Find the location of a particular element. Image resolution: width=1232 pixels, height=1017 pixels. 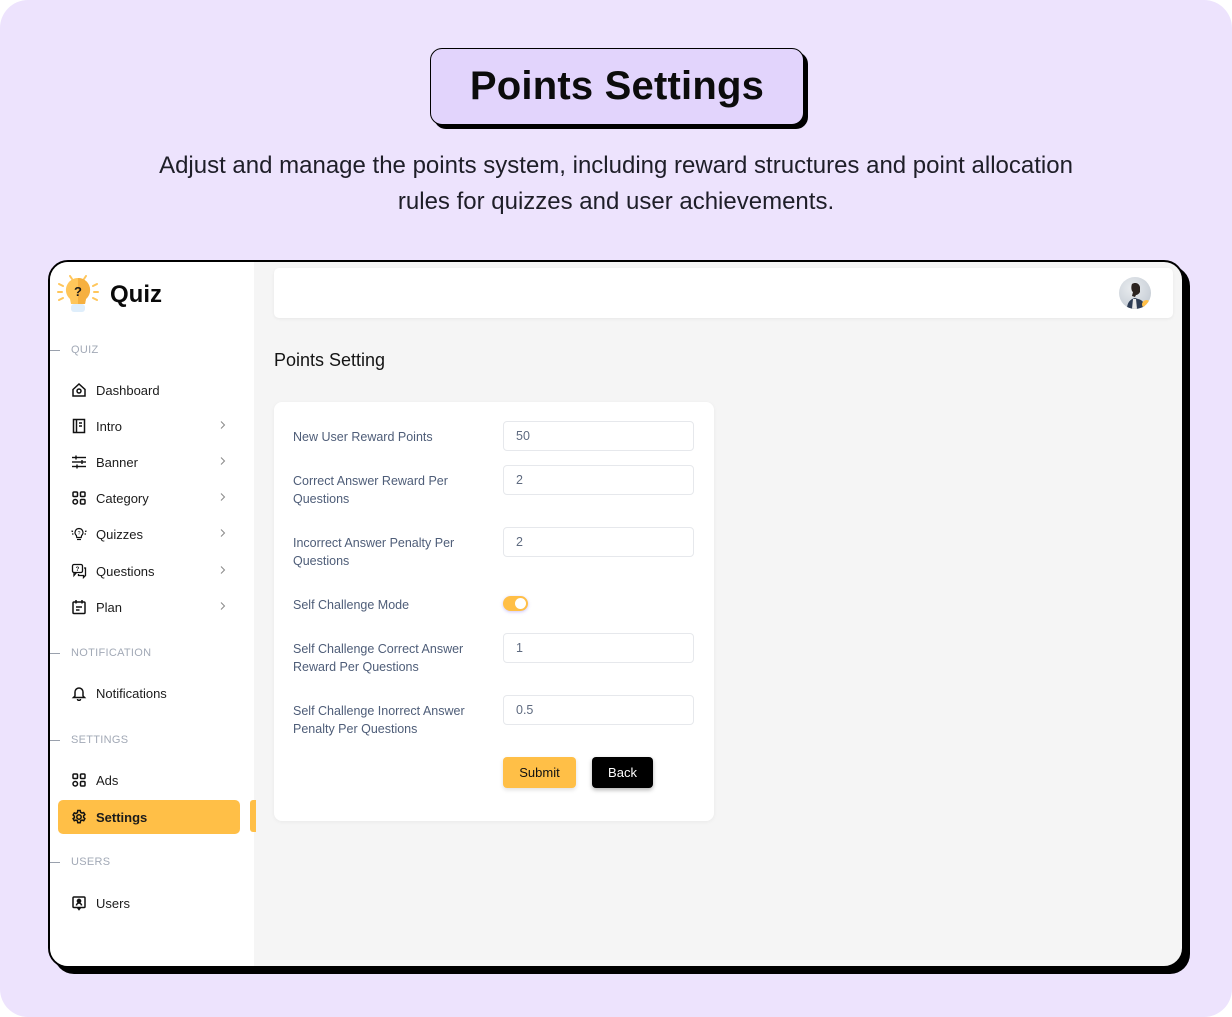

page-title: Points Setting is located at coordinates (330, 360).